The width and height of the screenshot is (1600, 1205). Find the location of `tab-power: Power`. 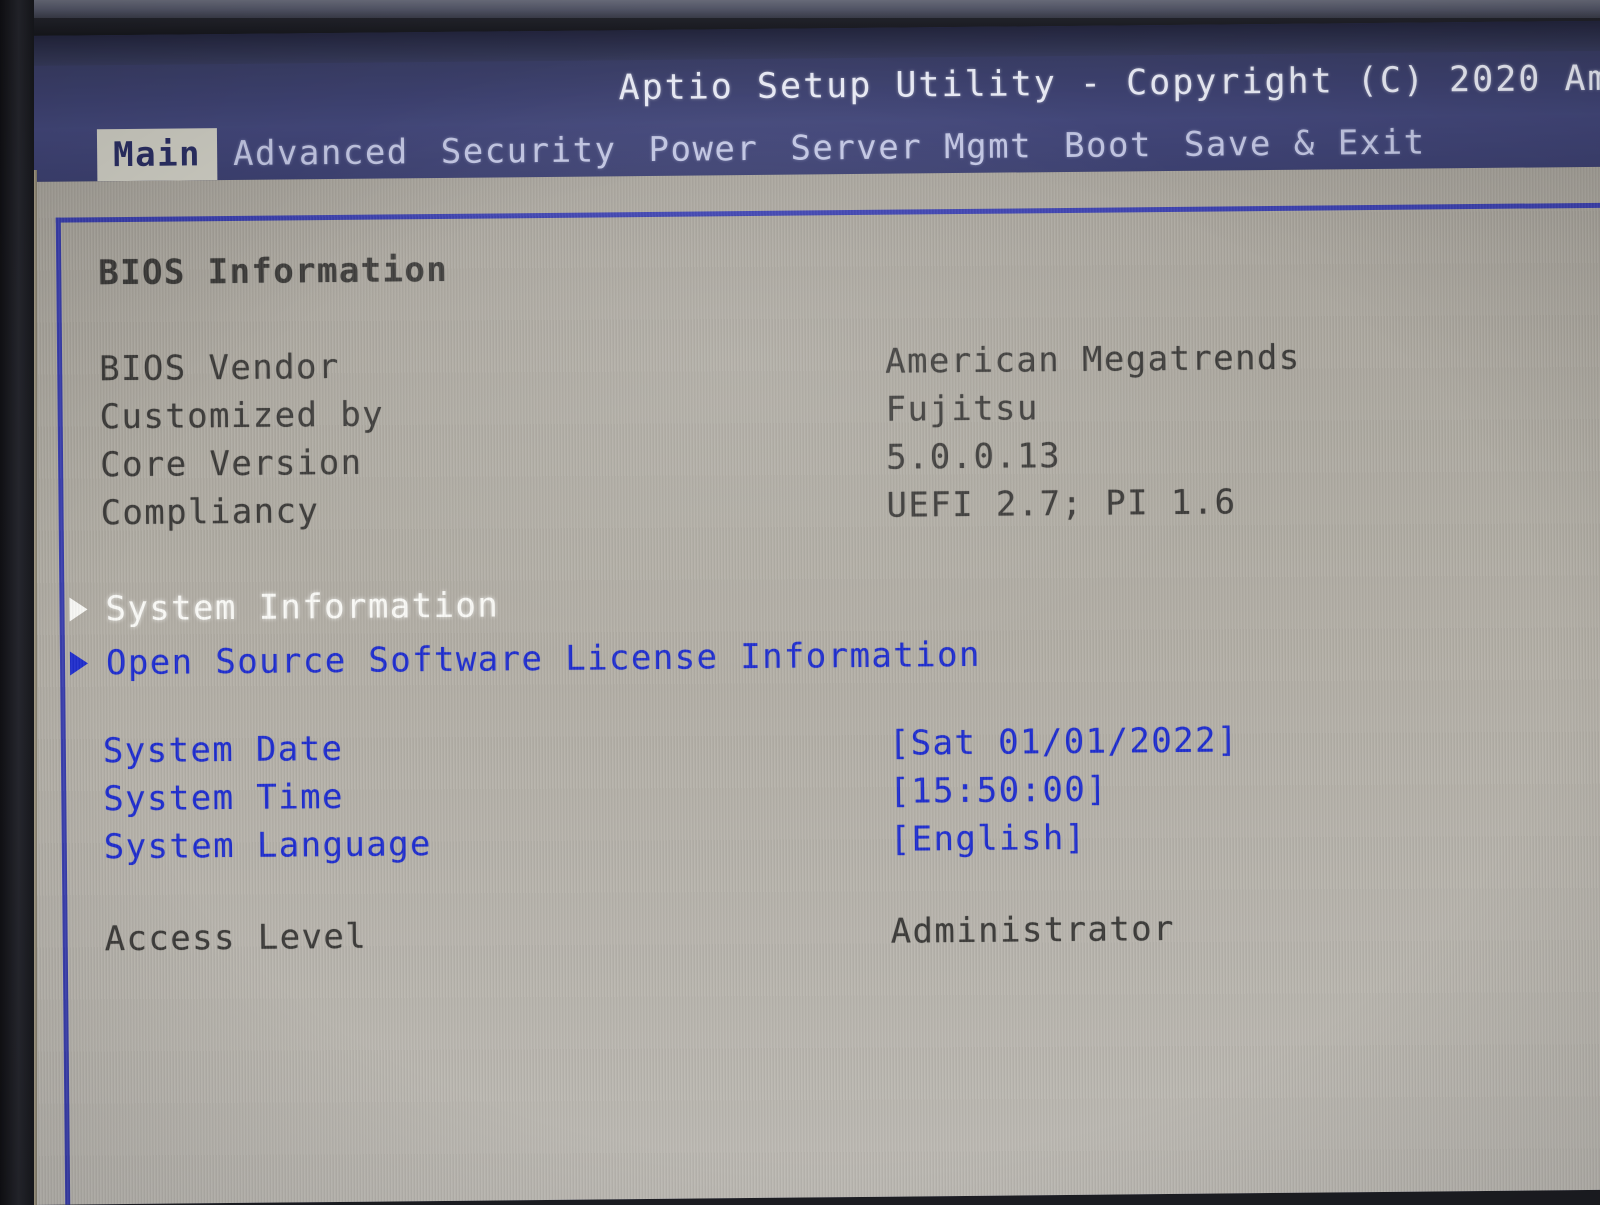

tab-power: Power is located at coordinates (703, 149).